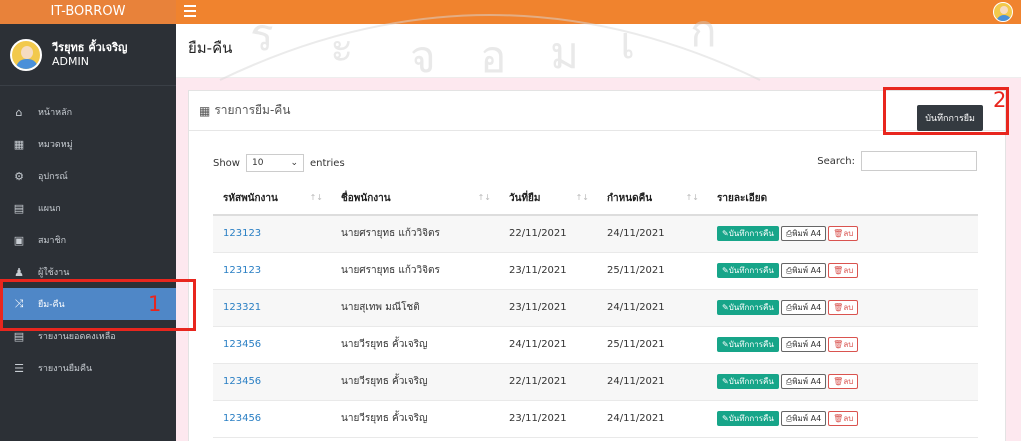  What do you see at coordinates (751, 307) in the screenshot?
I see `return-button-label: บันทึกการคืน` at bounding box center [751, 307].